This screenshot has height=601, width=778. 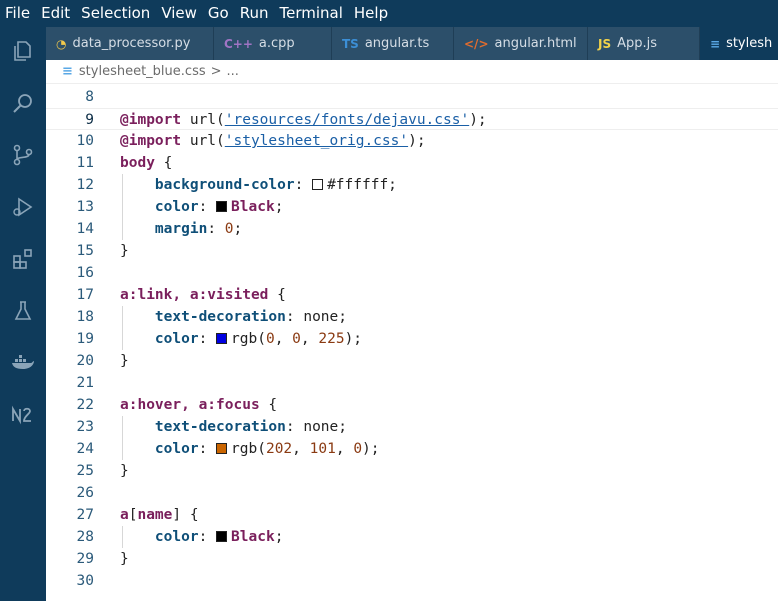 I want to click on code-line: 26, so click(x=412, y=493).